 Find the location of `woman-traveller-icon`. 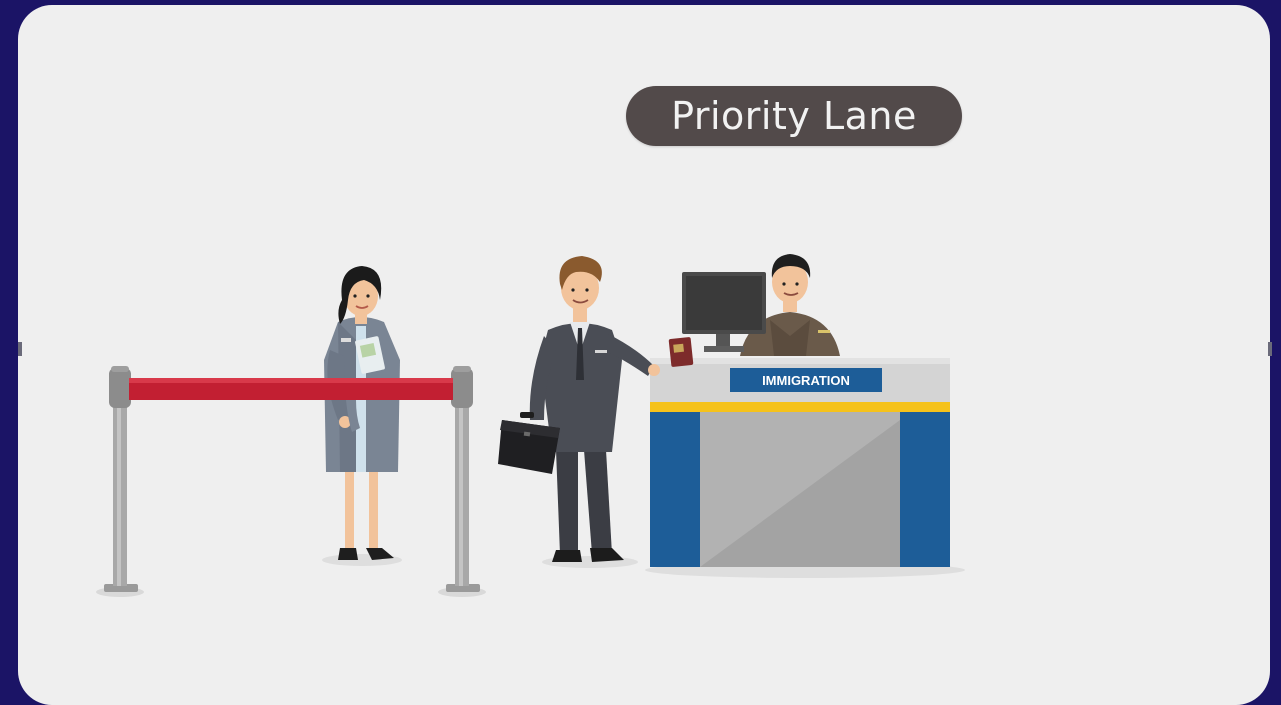

woman-traveller-icon is located at coordinates (362, 413).